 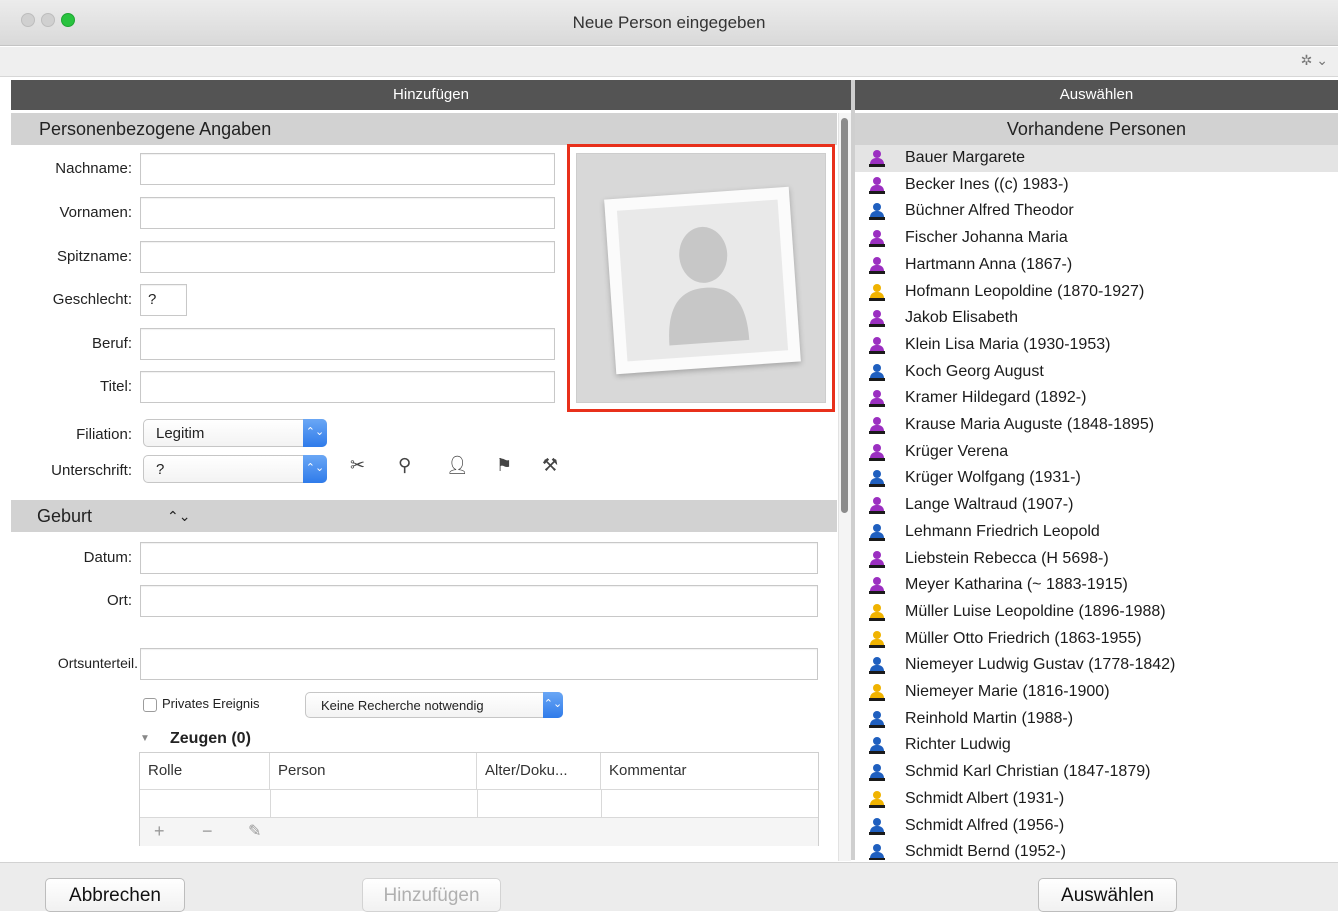 What do you see at coordinates (550, 465) in the screenshot?
I see `hammer-icon: ⚒` at bounding box center [550, 465].